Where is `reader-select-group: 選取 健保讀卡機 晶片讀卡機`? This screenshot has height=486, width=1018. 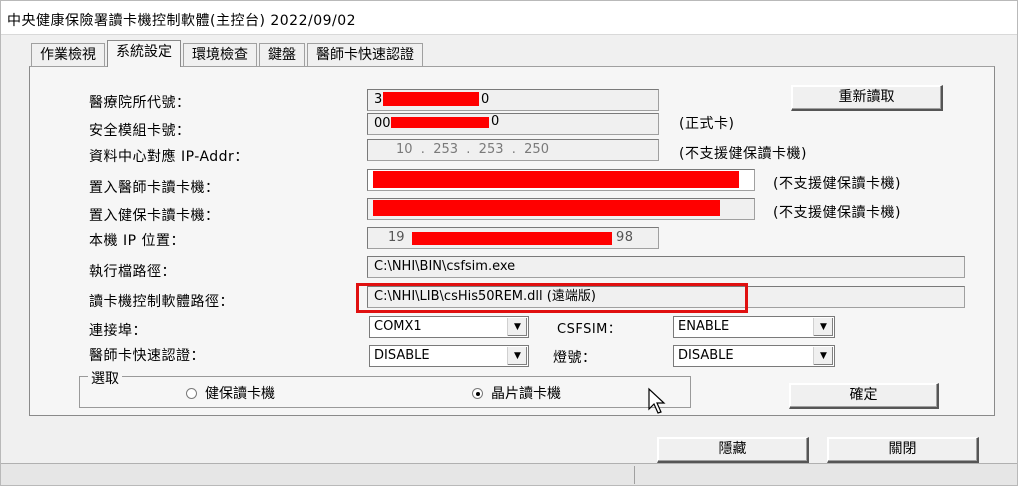 reader-select-group: 選取 健保讀卡機 晶片讀卡機 is located at coordinates (385, 388).